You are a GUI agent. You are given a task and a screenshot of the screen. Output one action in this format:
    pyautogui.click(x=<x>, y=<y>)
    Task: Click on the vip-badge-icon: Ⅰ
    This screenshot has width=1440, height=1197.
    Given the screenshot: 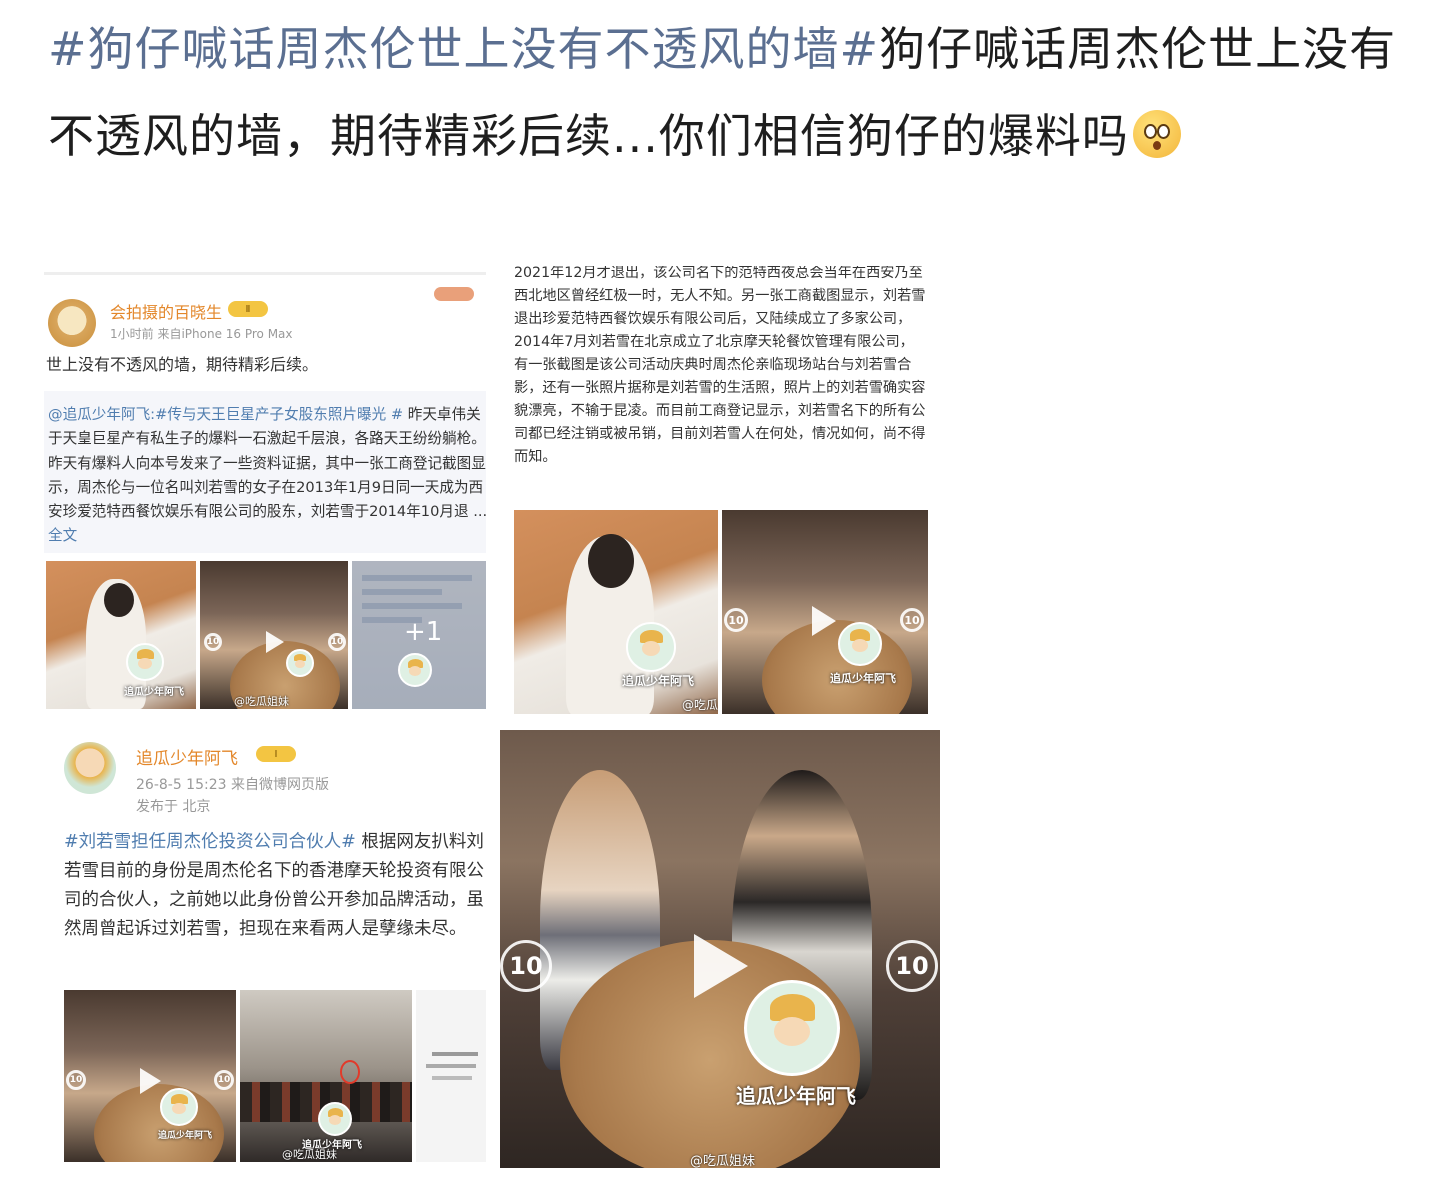 What is the action you would take?
    pyautogui.click(x=276, y=754)
    